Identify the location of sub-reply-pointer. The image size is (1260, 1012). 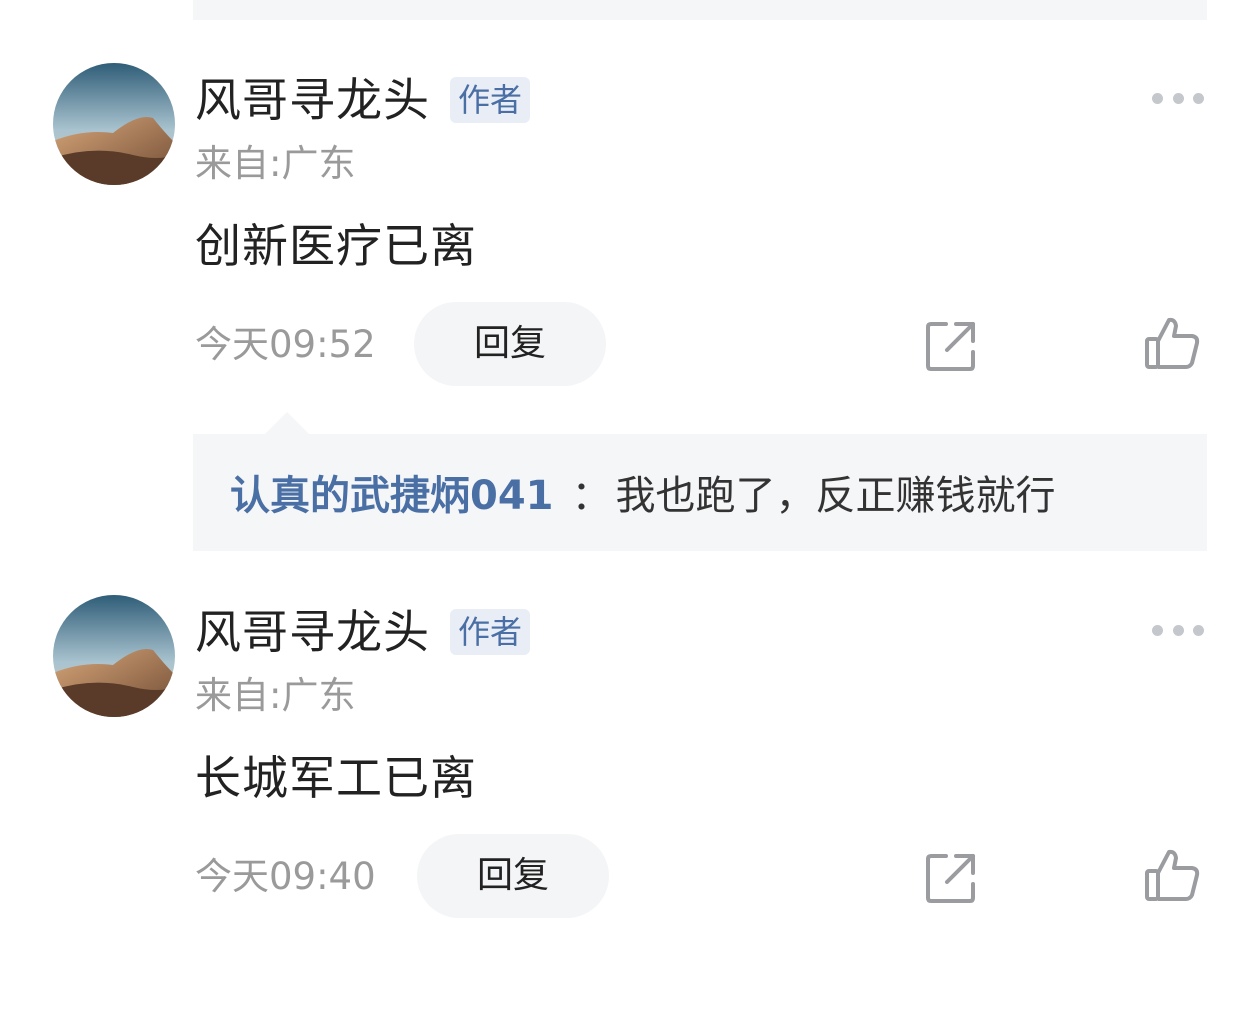
(287, 423).